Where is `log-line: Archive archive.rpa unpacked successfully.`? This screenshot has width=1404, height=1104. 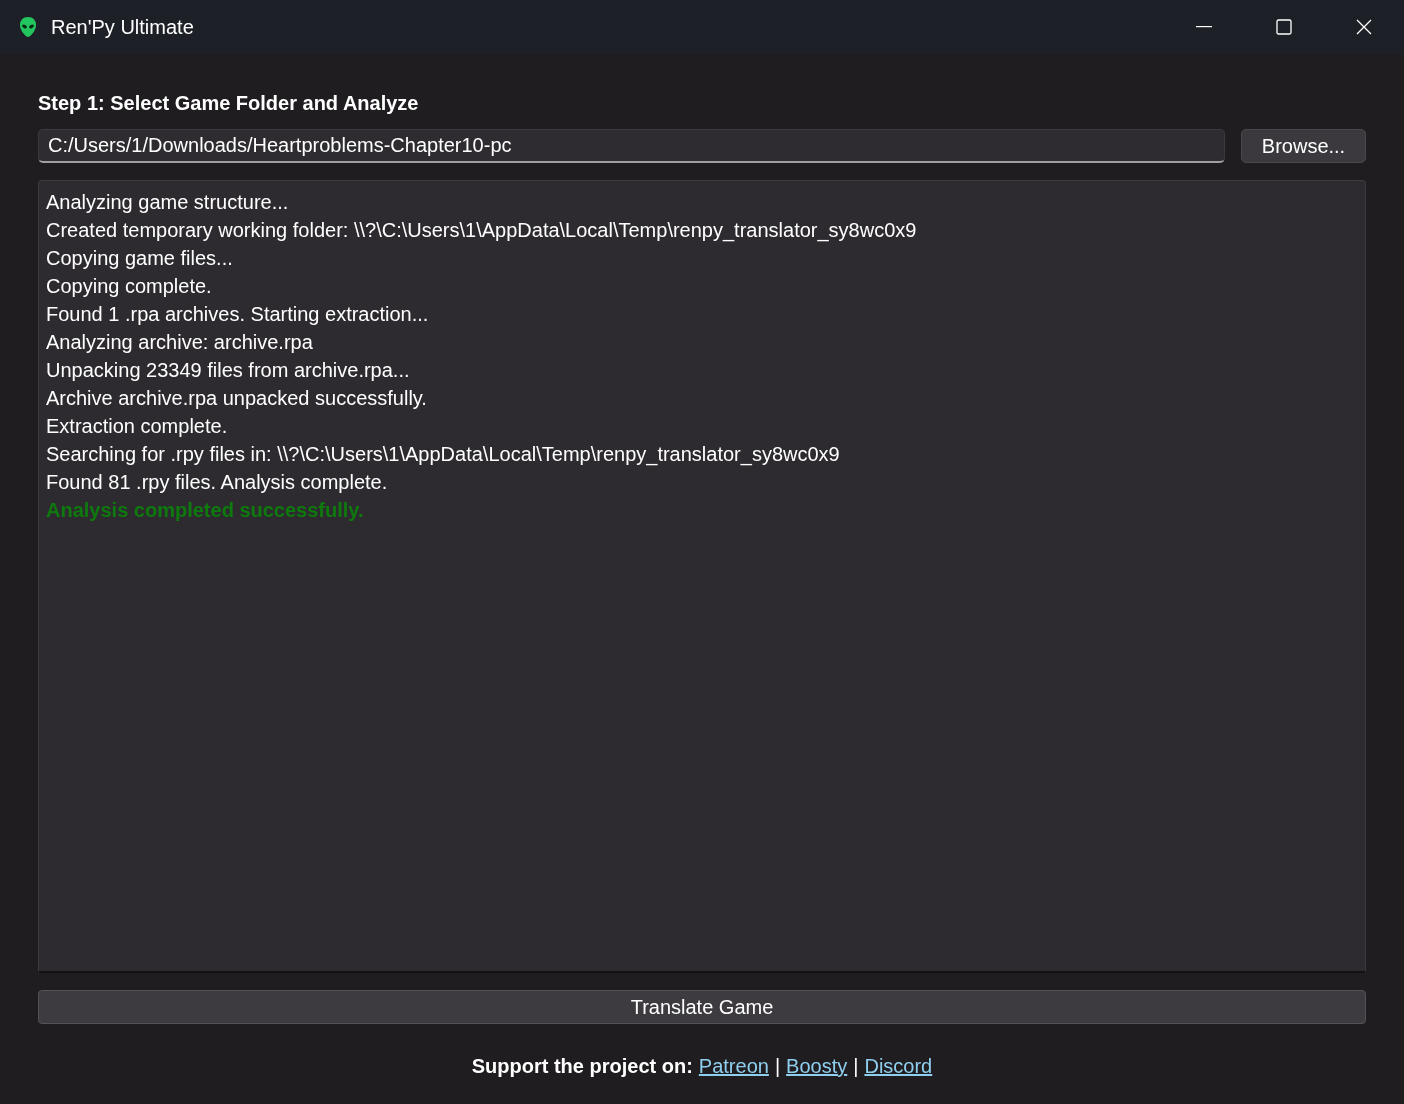 log-line: Archive archive.rpa unpacked successfully. is located at coordinates (236, 398).